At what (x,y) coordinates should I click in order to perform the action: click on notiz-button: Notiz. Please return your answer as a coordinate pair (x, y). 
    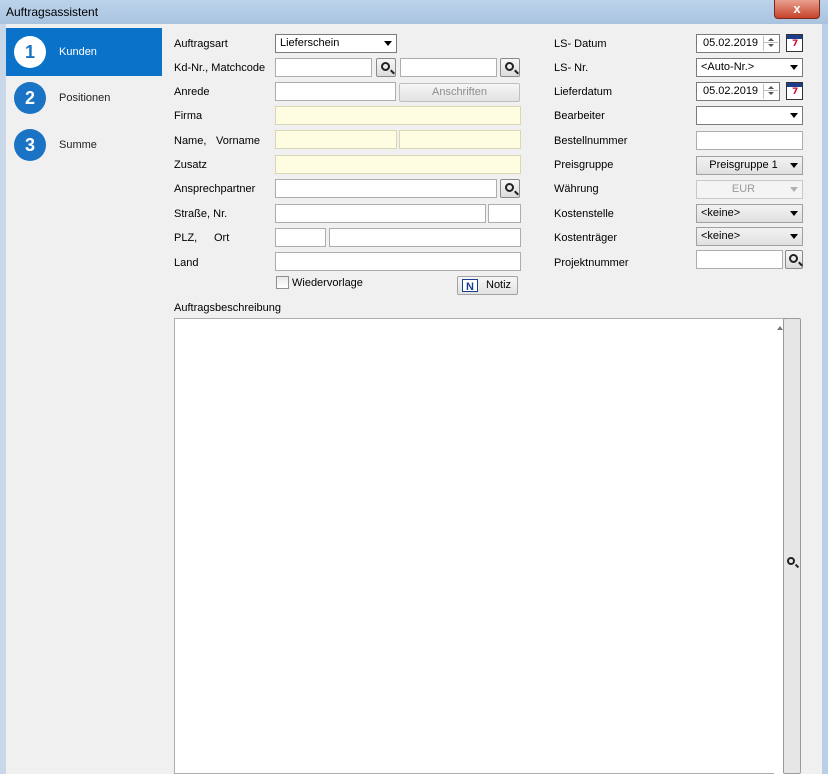
    Looking at the image, I should click on (487, 286).